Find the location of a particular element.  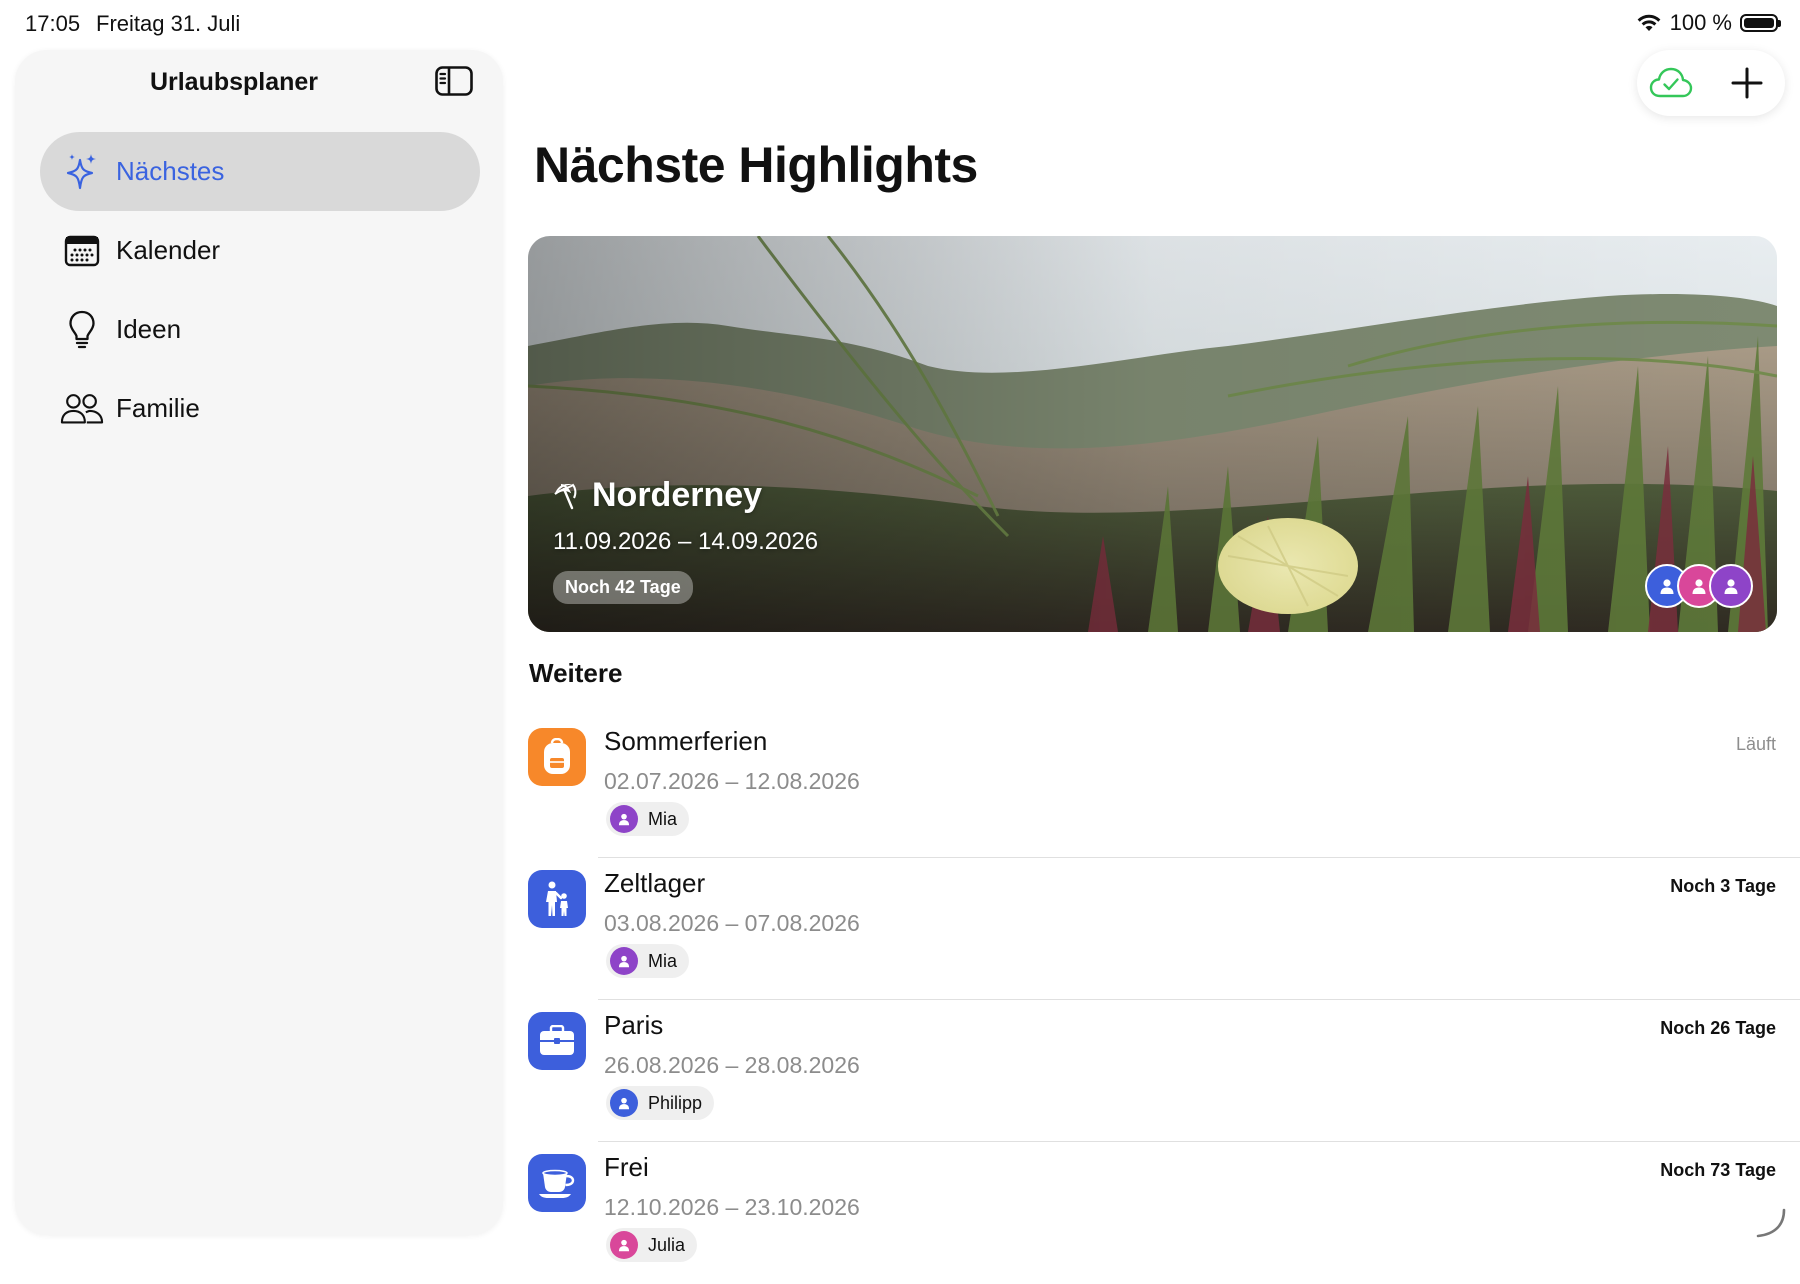

family-walk-icon is located at coordinates (557, 899).